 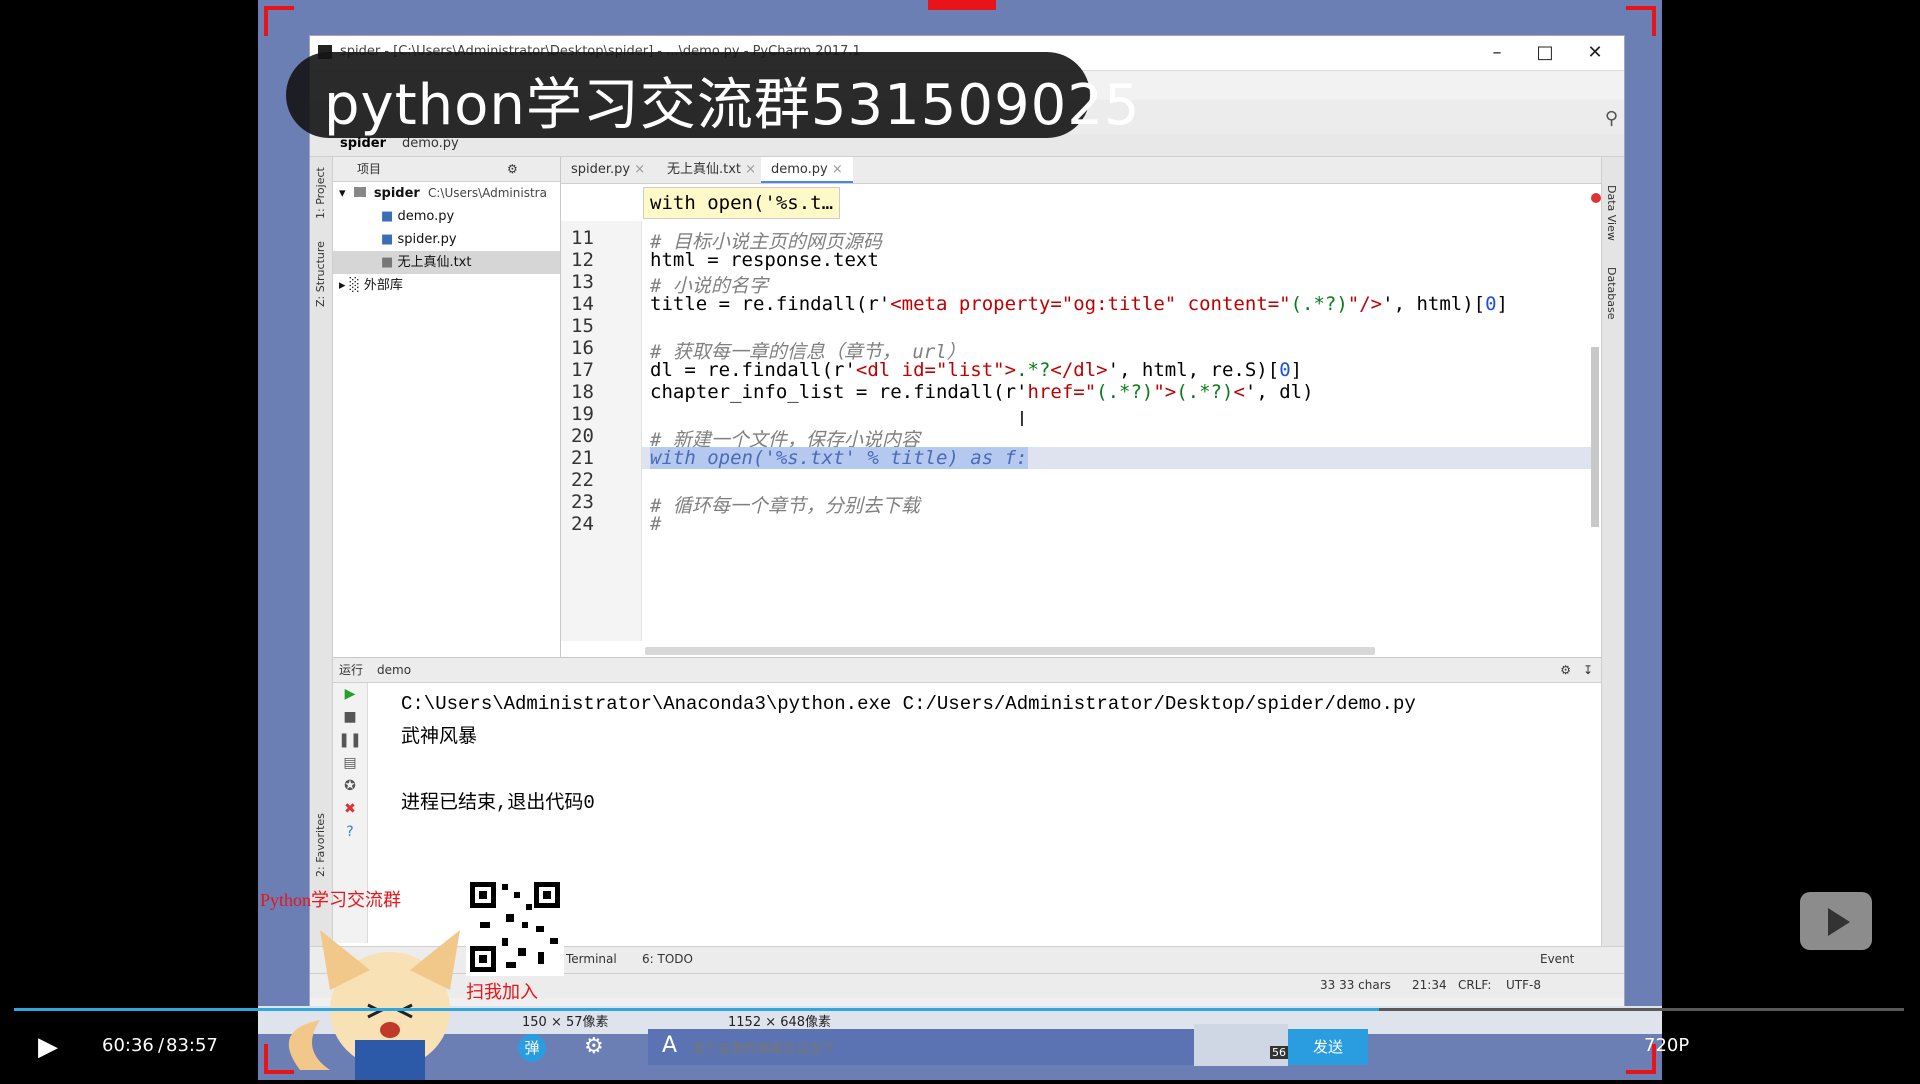 I want to click on run-label: 运行, so click(x=351, y=670).